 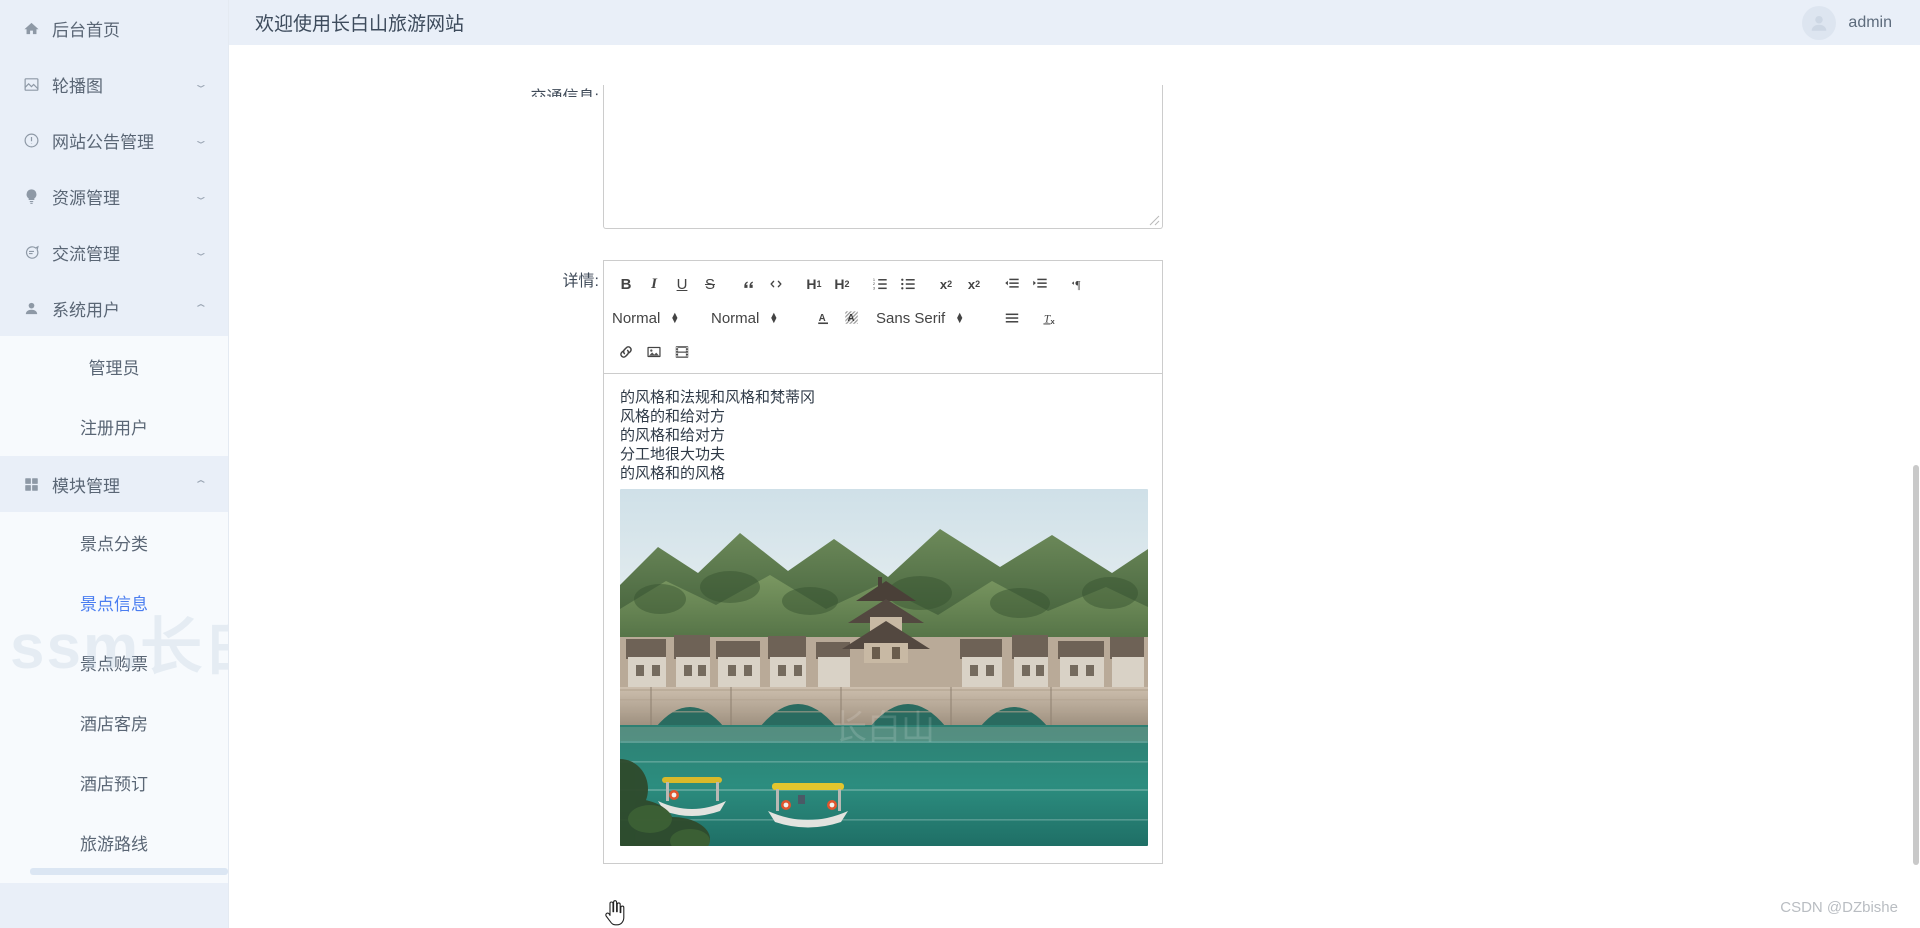 What do you see at coordinates (908, 284) in the screenshot?
I see `bullet-list-icon` at bounding box center [908, 284].